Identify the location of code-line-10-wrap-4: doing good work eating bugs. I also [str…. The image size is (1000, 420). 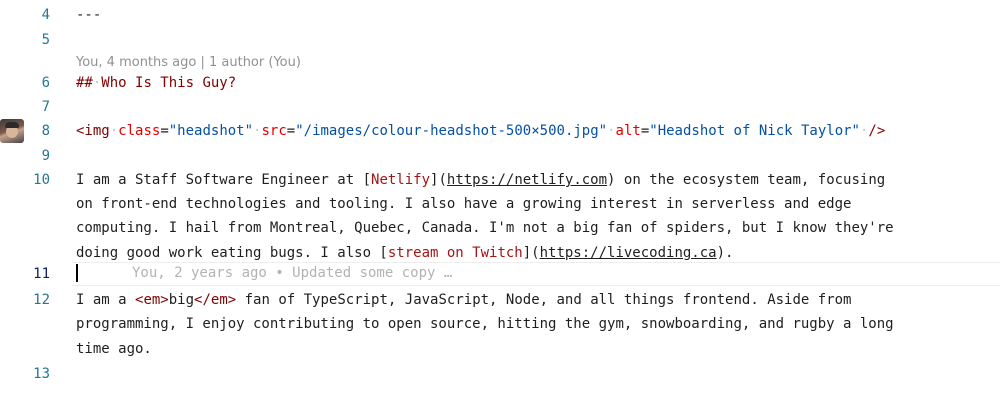
(404, 253).